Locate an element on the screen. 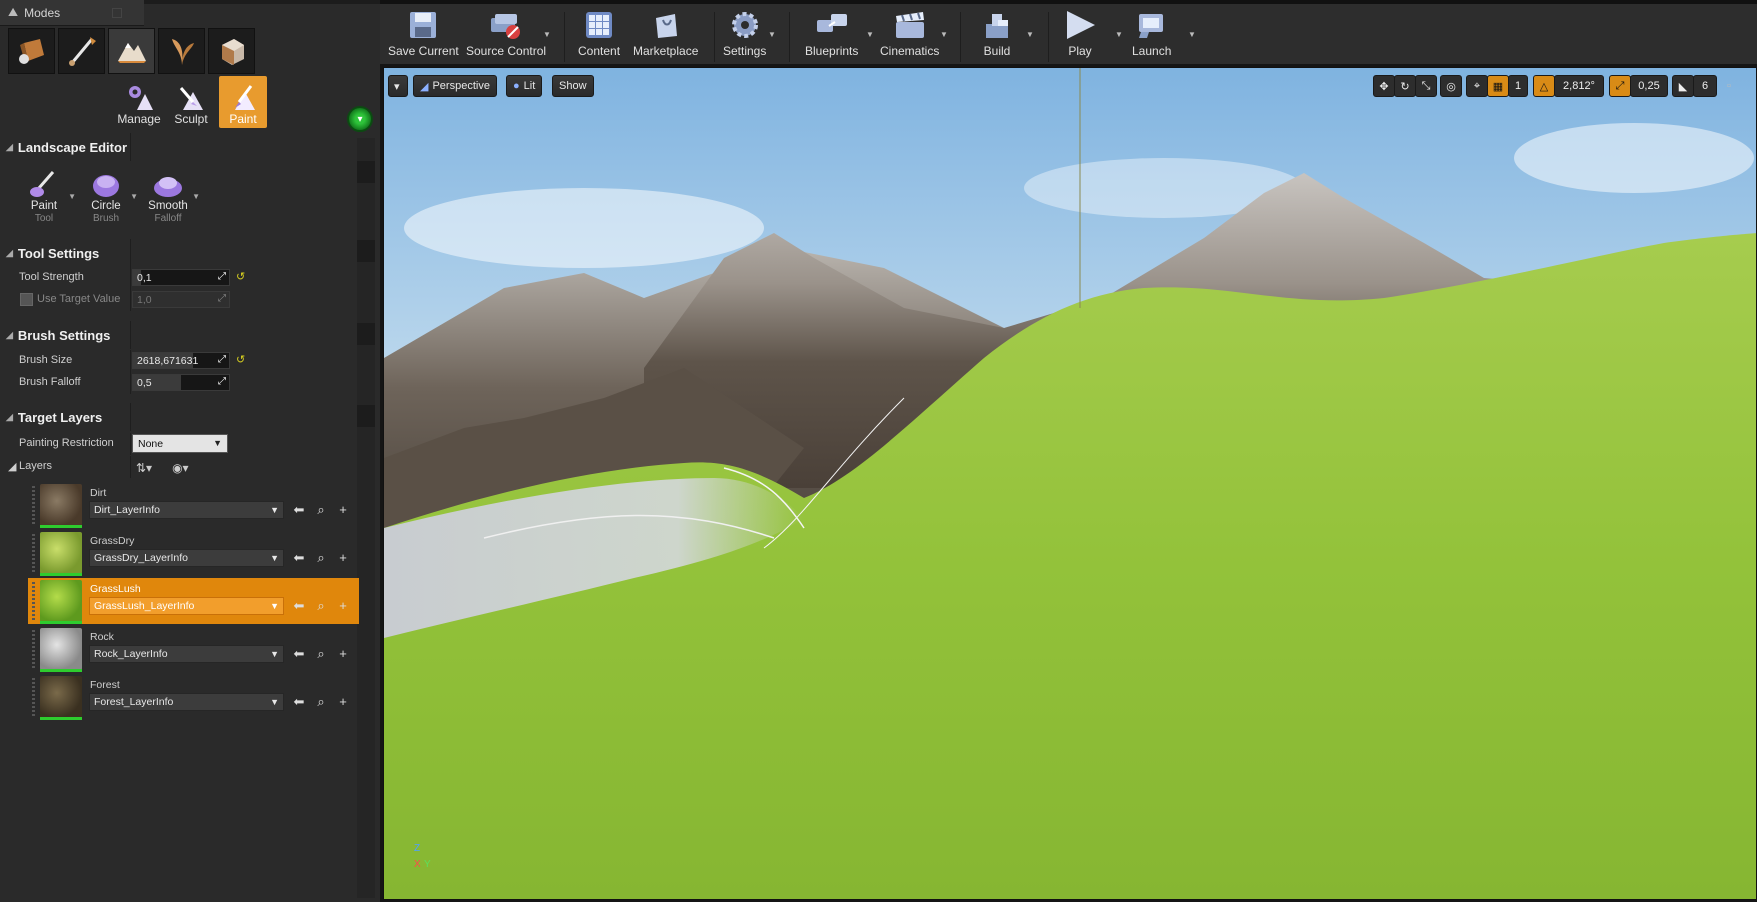 The width and height of the screenshot is (1757, 902). painting-restriction-select: None ▼ is located at coordinates (180, 443).